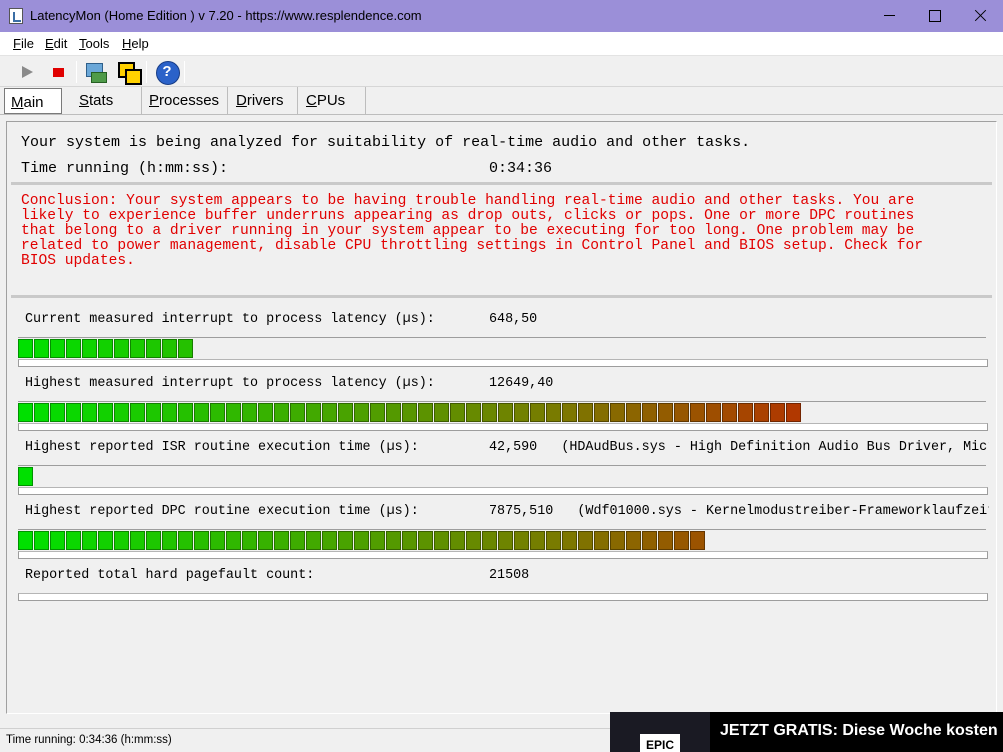 This screenshot has height=752, width=1003. I want to click on current-latency-meter, so click(503, 352).